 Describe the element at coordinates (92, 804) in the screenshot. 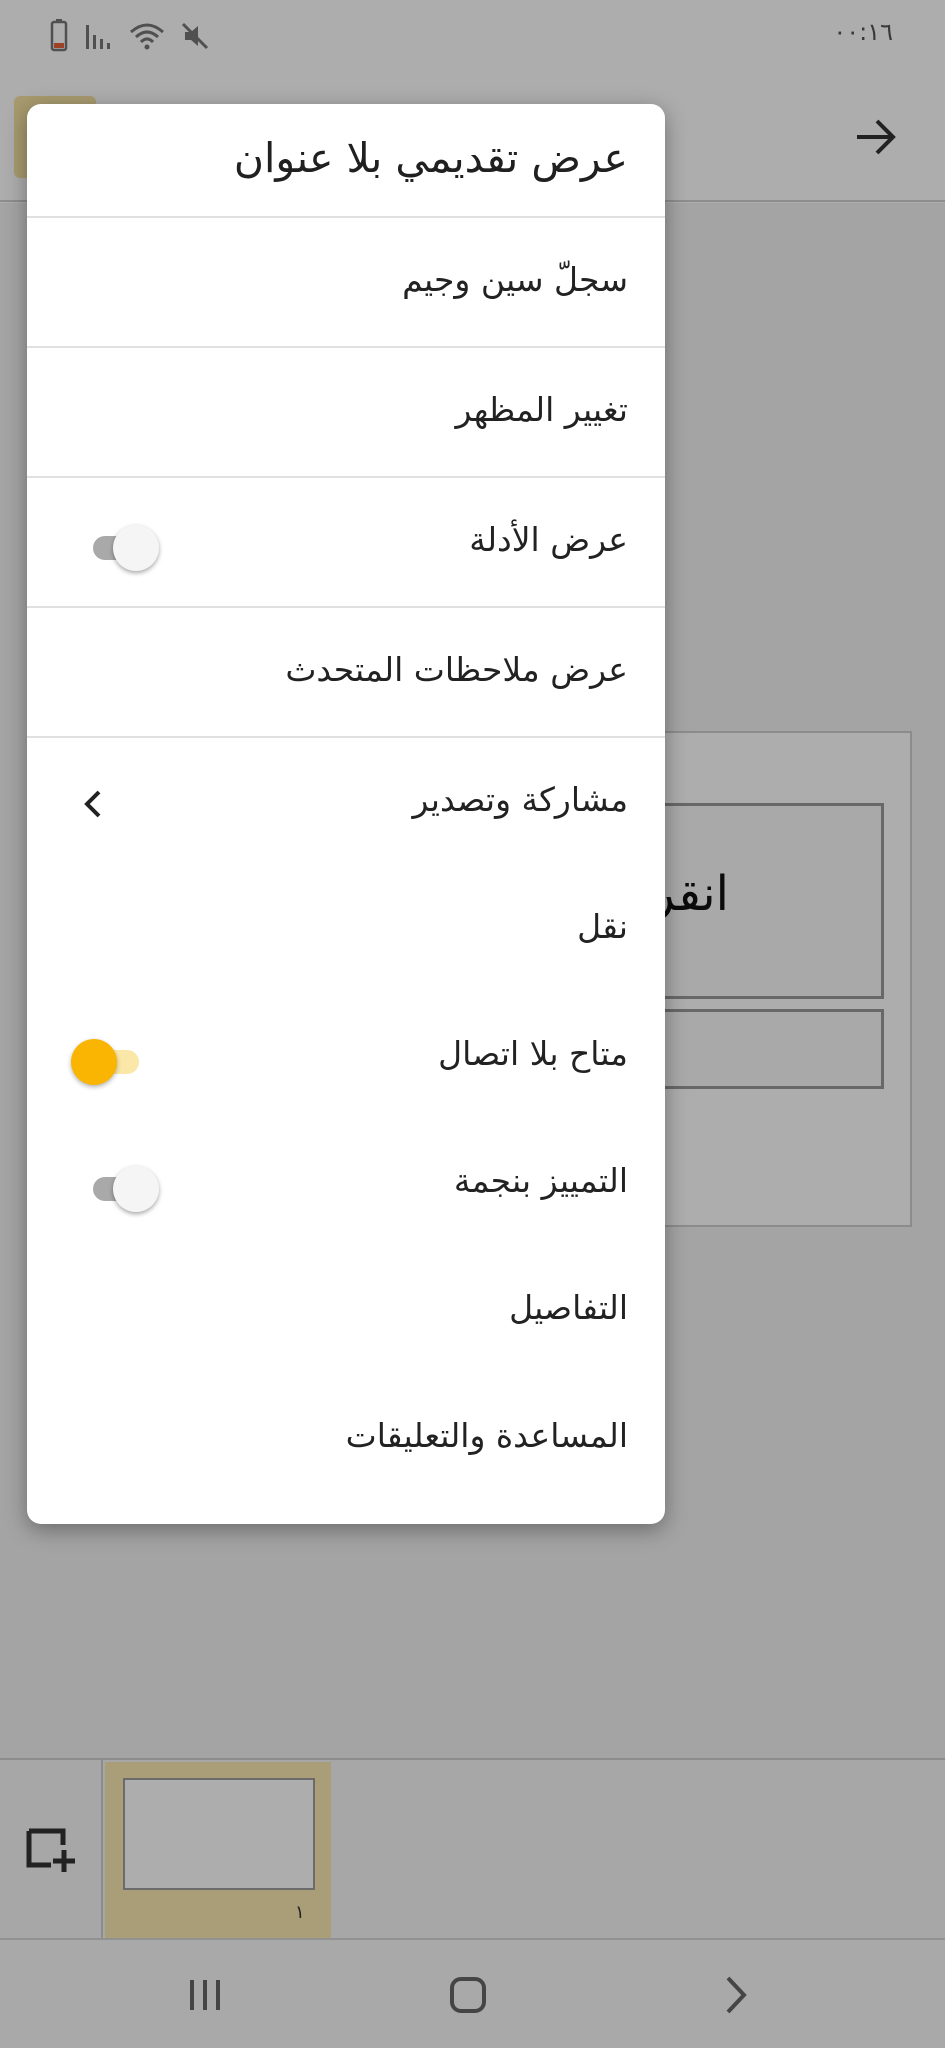

I see `chevron-left-icon` at that location.